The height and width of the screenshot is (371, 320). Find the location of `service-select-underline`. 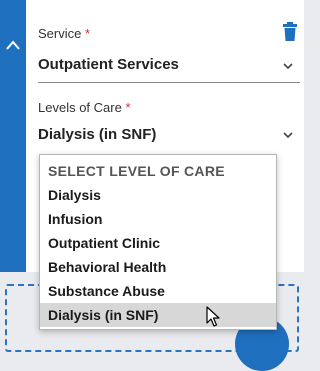

service-select-underline is located at coordinates (169, 82).